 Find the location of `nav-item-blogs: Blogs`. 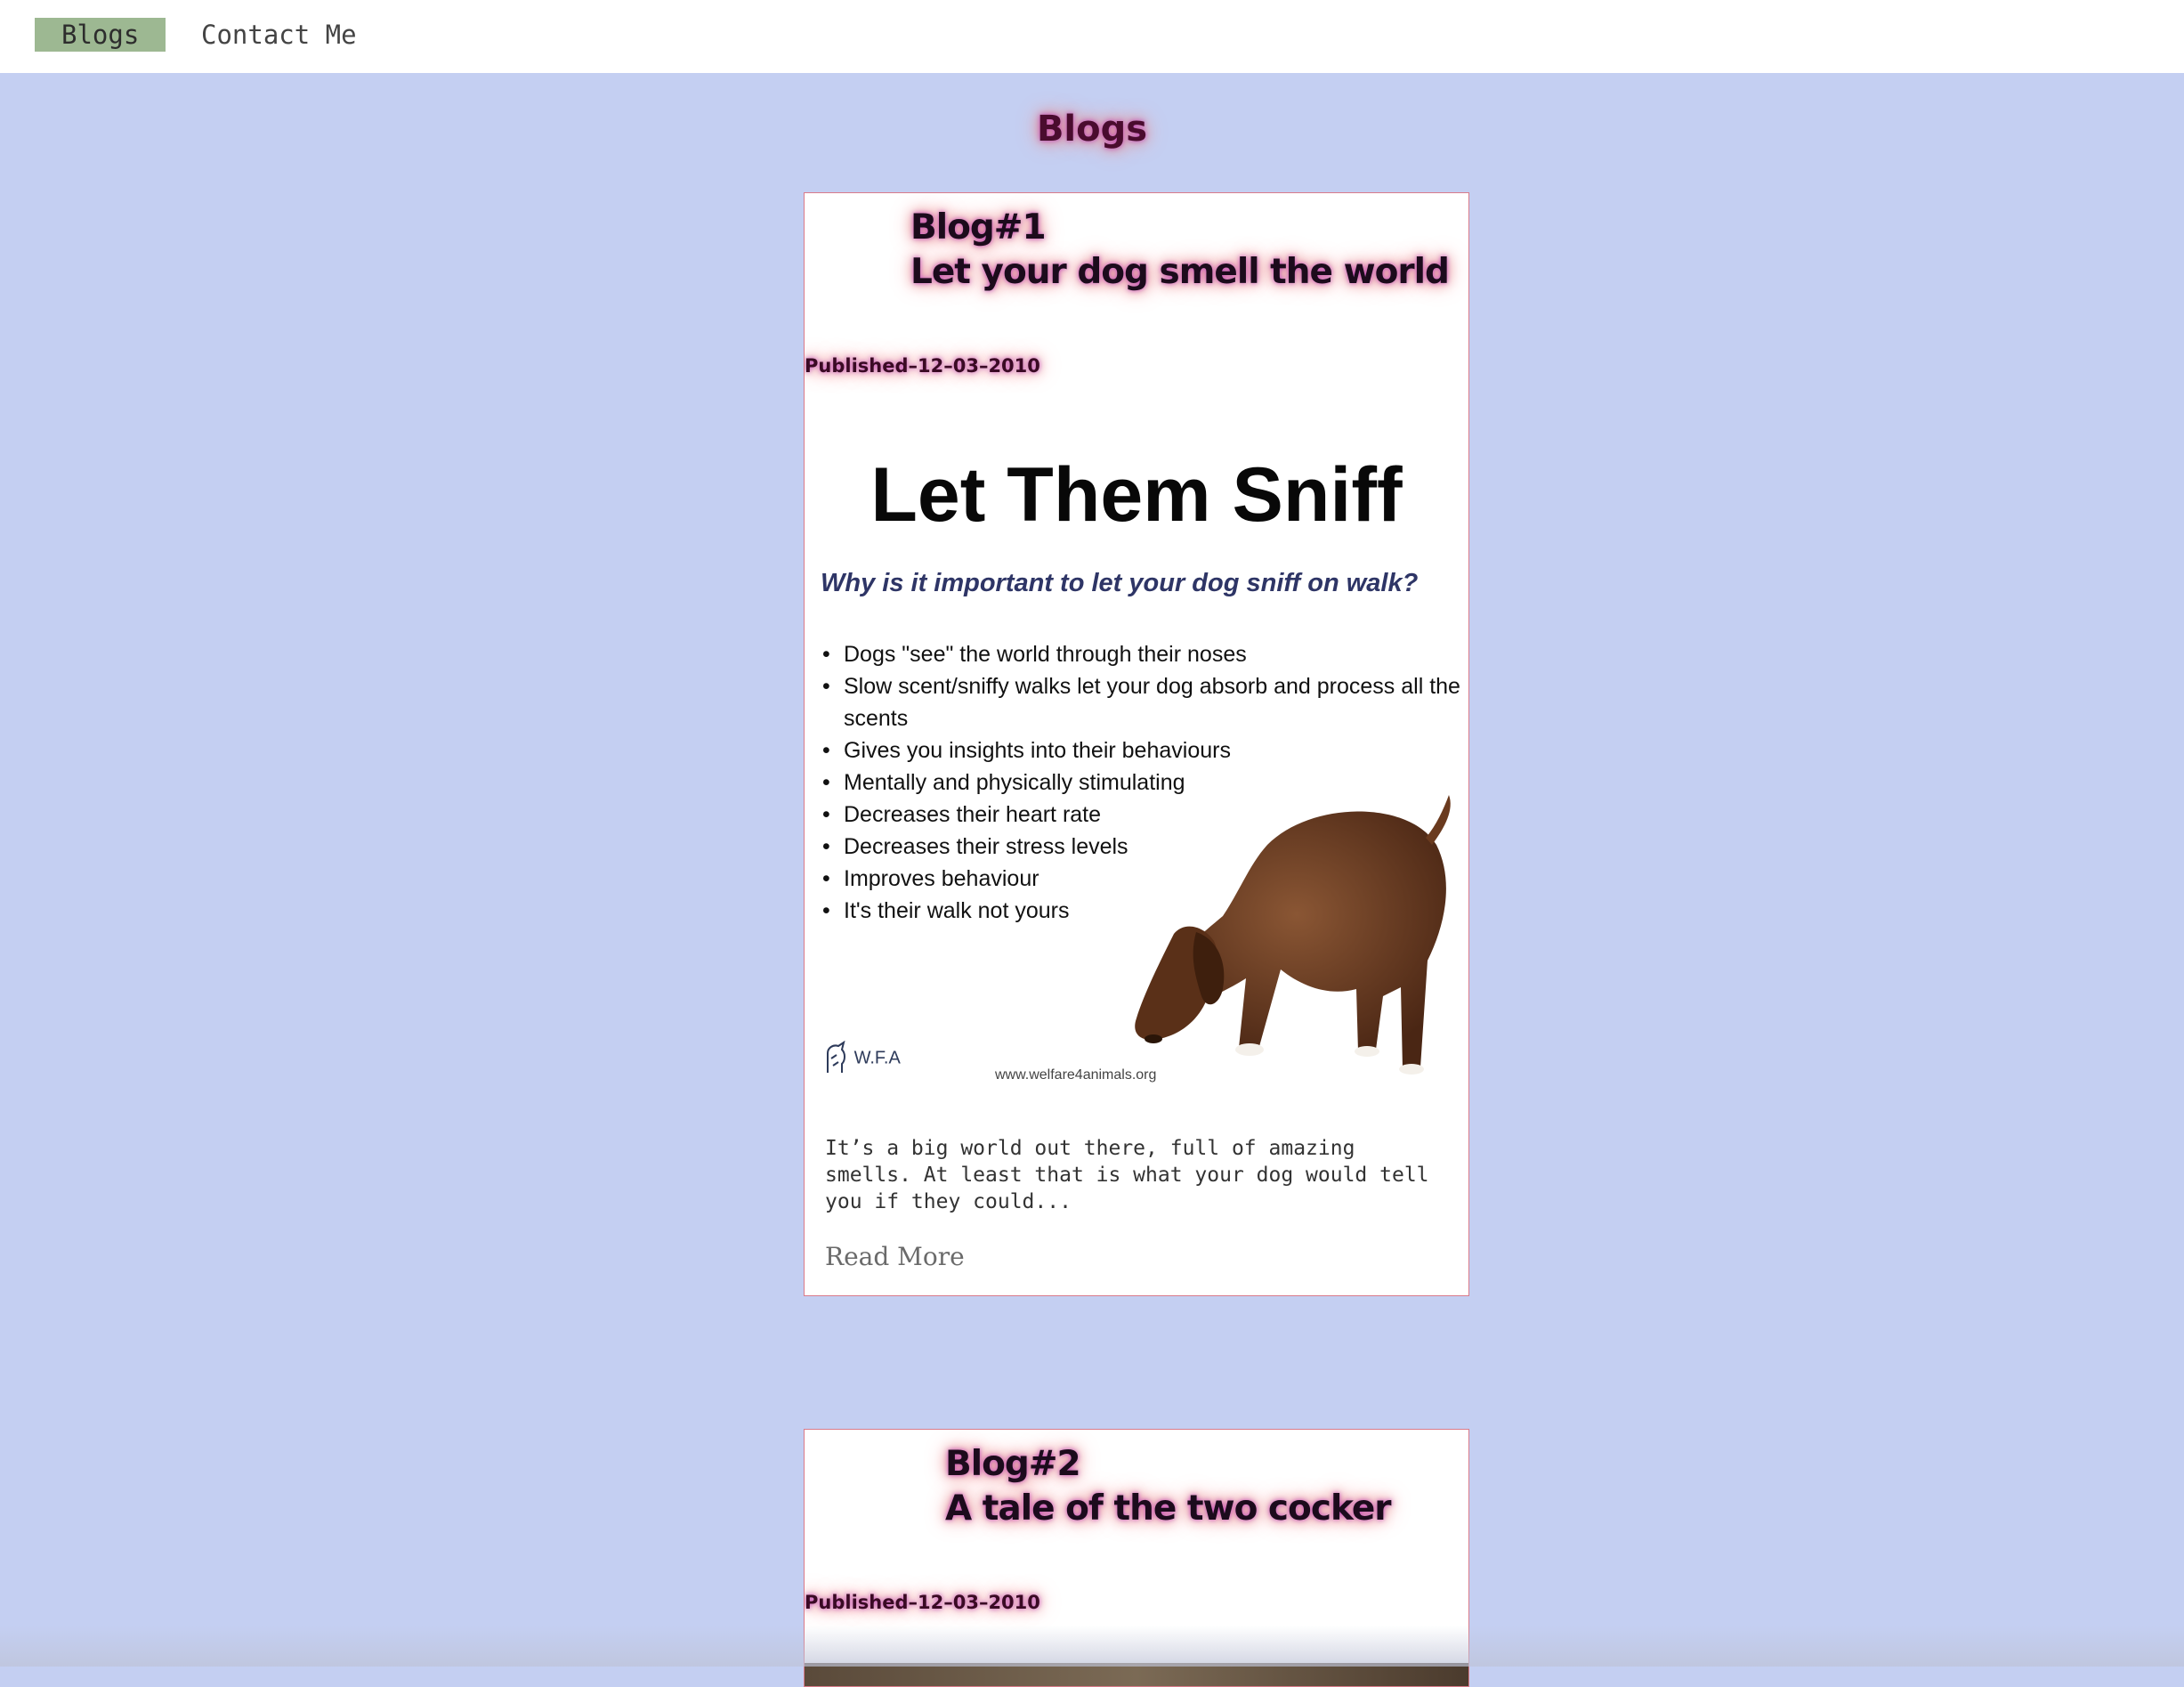

nav-item-blogs: Blogs is located at coordinates (100, 35).